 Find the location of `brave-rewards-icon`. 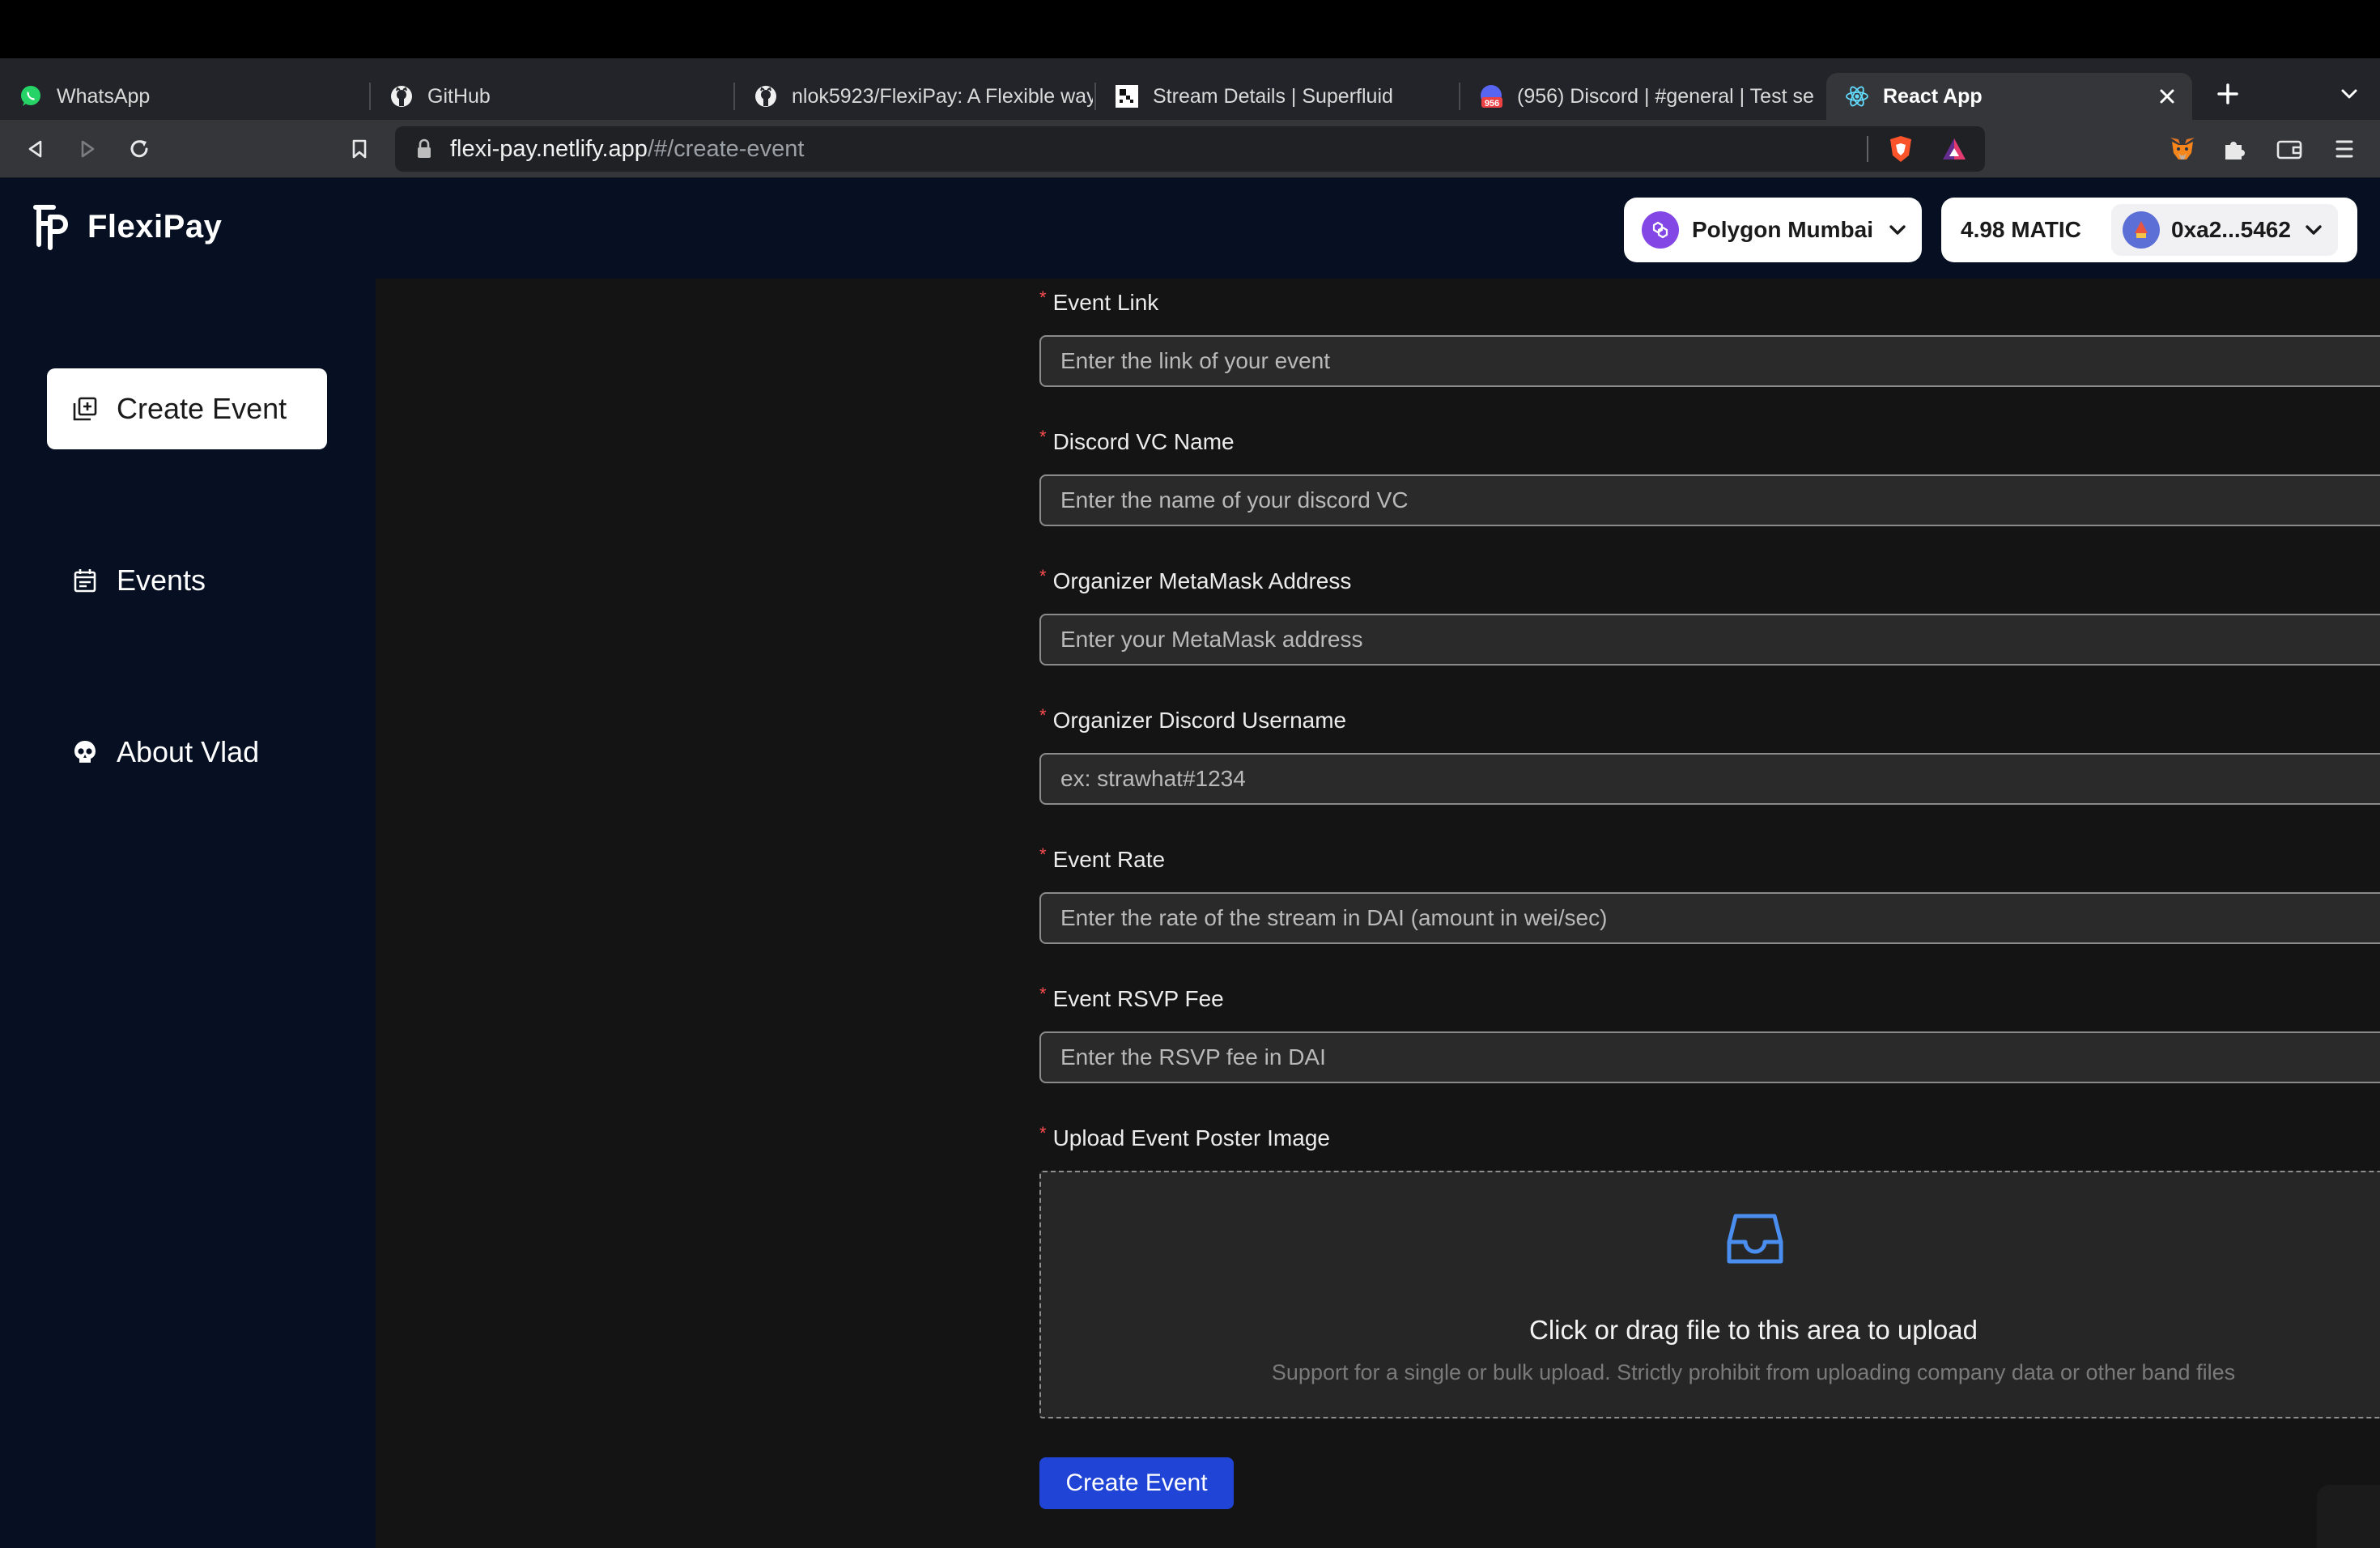

brave-rewards-icon is located at coordinates (1954, 149).